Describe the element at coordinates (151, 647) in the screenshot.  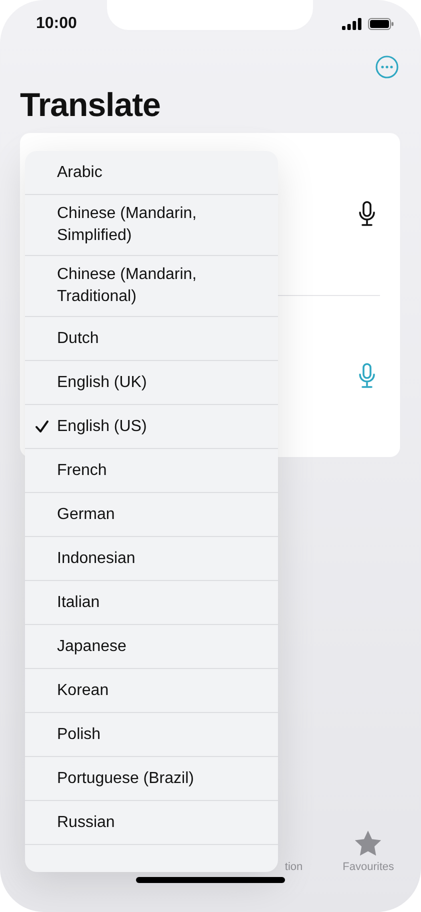
I see `language-option: Japanese` at that location.